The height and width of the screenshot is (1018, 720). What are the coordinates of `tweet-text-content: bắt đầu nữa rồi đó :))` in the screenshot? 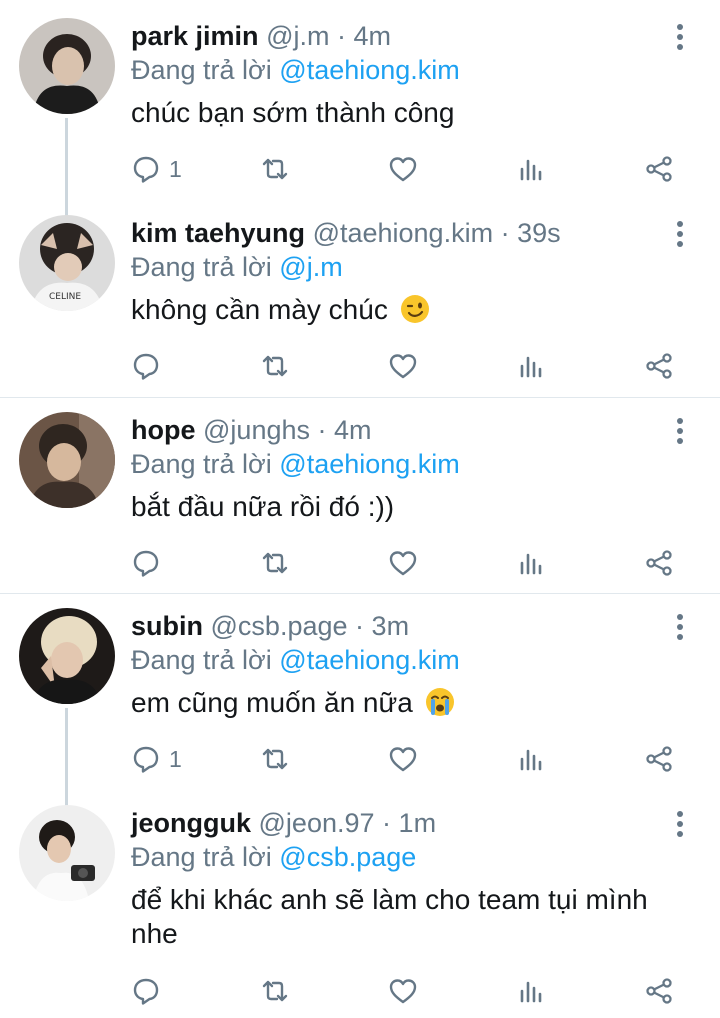 It's located at (263, 506).